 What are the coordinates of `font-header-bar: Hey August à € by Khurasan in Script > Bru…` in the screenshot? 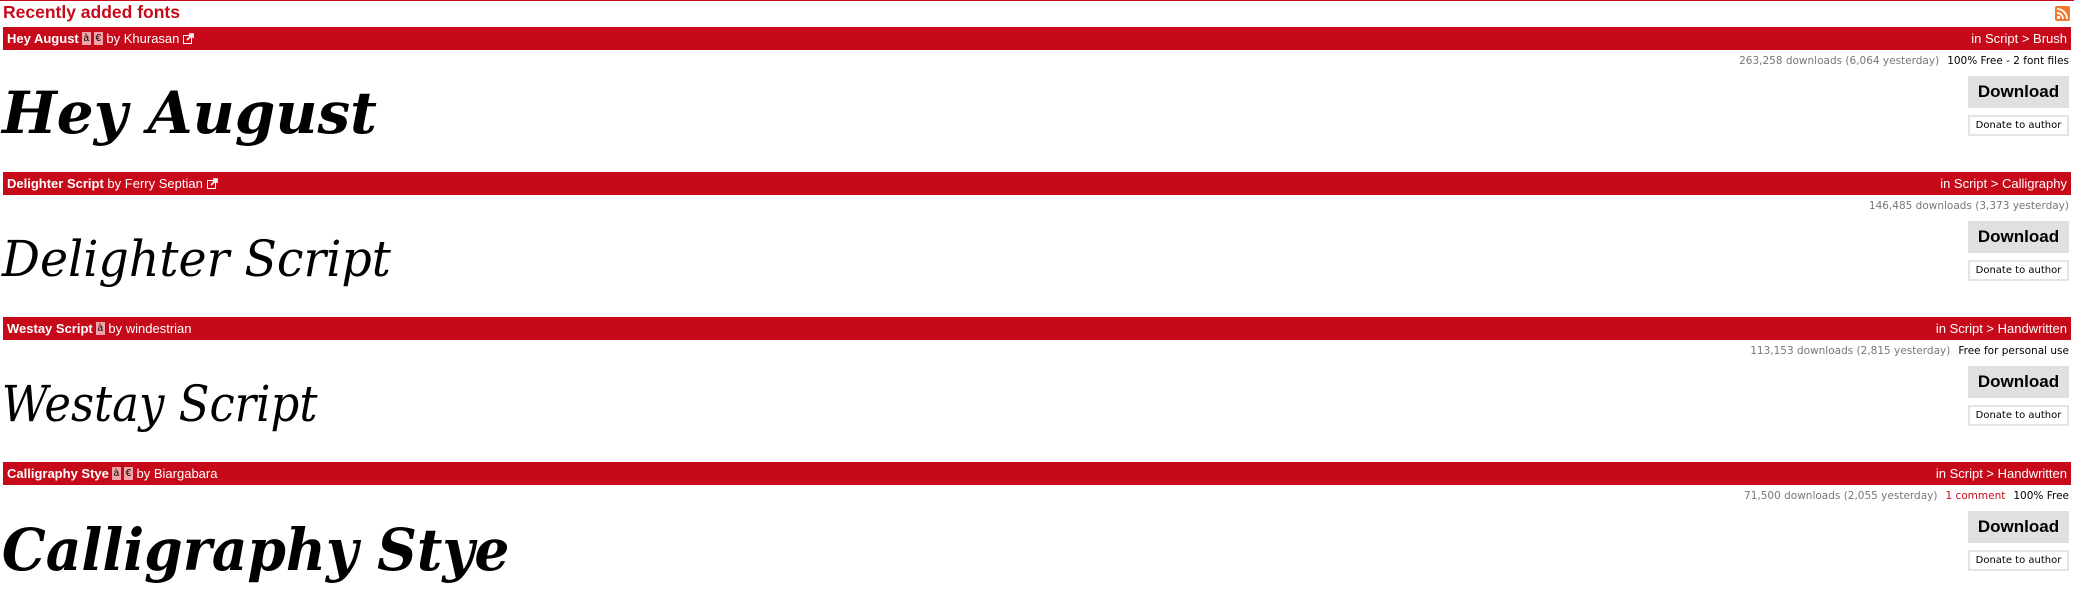 It's located at (1037, 38).